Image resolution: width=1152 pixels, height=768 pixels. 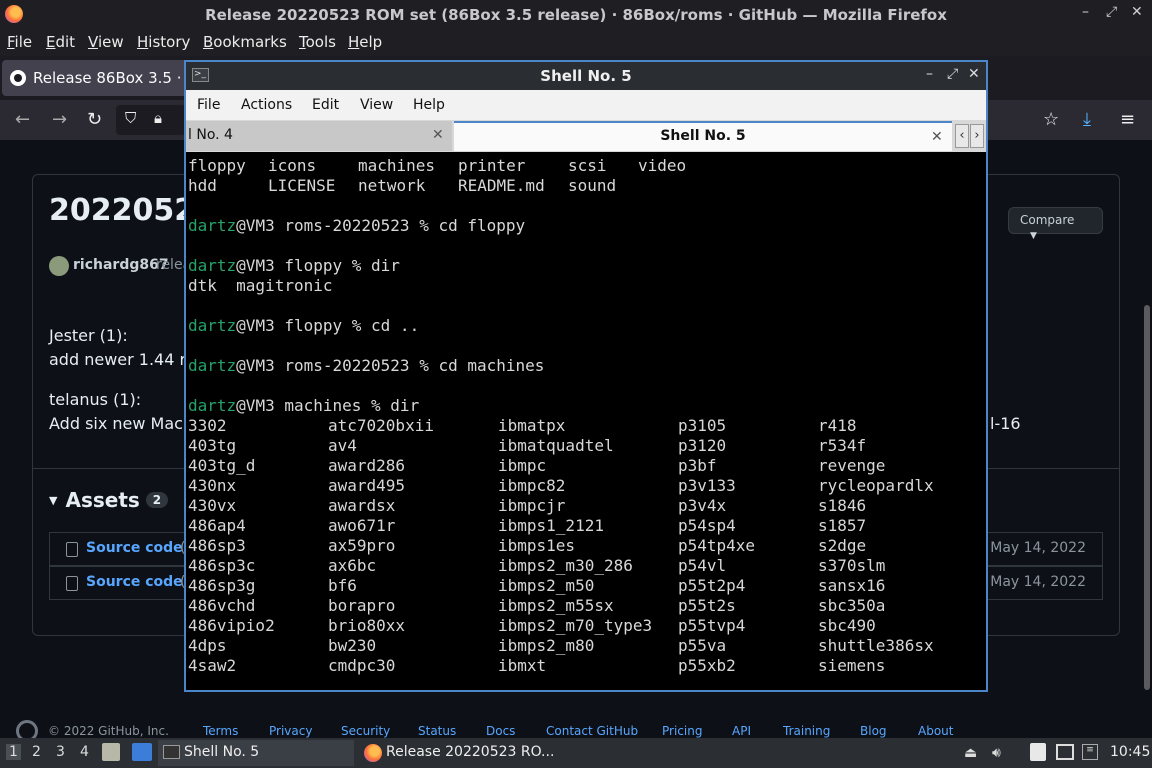 What do you see at coordinates (702, 565) in the screenshot?
I see `machine-entry: p54vl` at bounding box center [702, 565].